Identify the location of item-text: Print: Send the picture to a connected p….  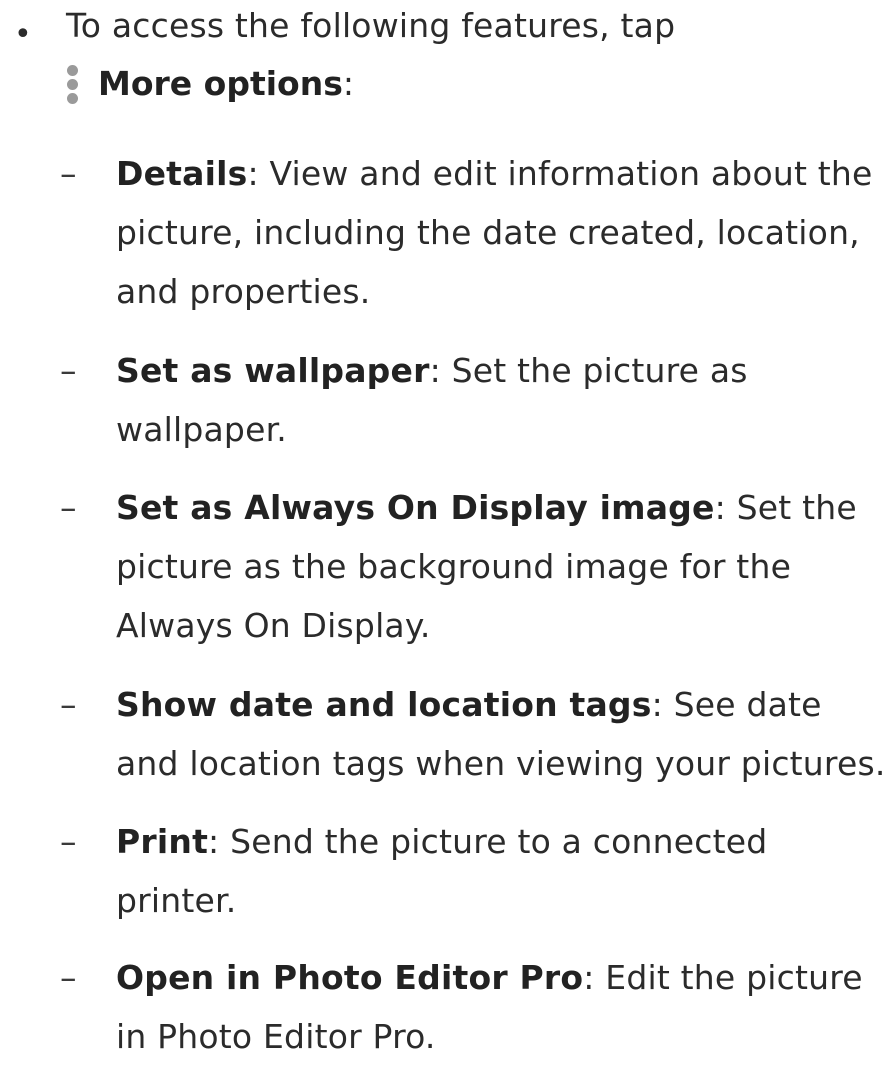
(501, 871).